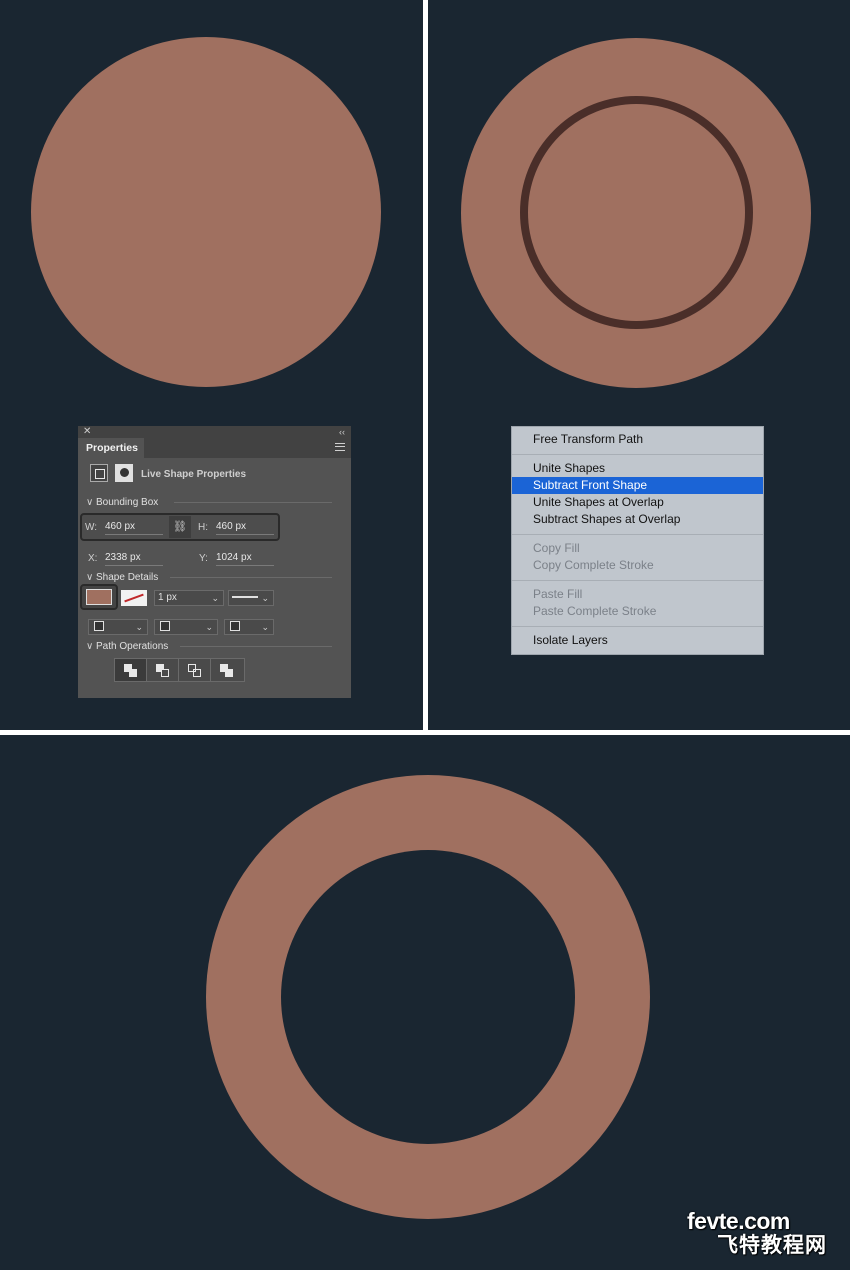 Image resolution: width=850 pixels, height=1270 pixels. I want to click on panel-tabstrip: Properties, so click(214, 448).